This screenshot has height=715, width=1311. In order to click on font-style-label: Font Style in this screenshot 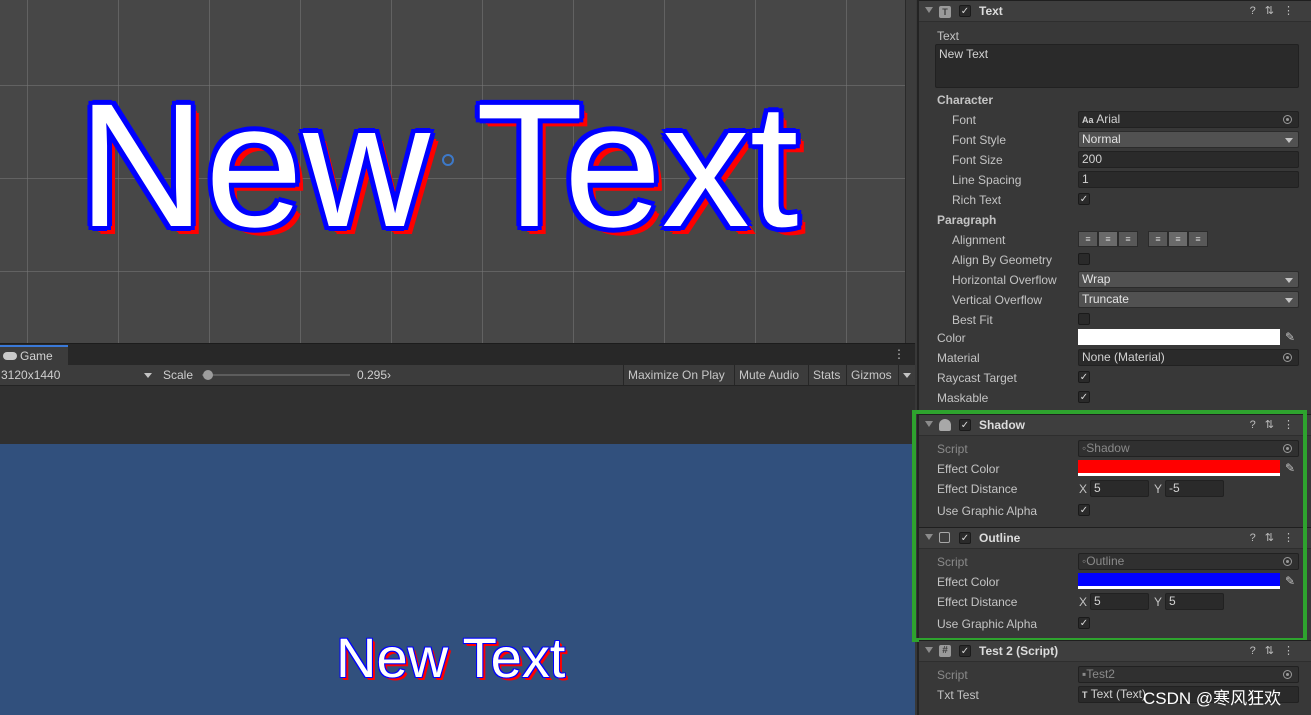, I will do `click(979, 140)`.